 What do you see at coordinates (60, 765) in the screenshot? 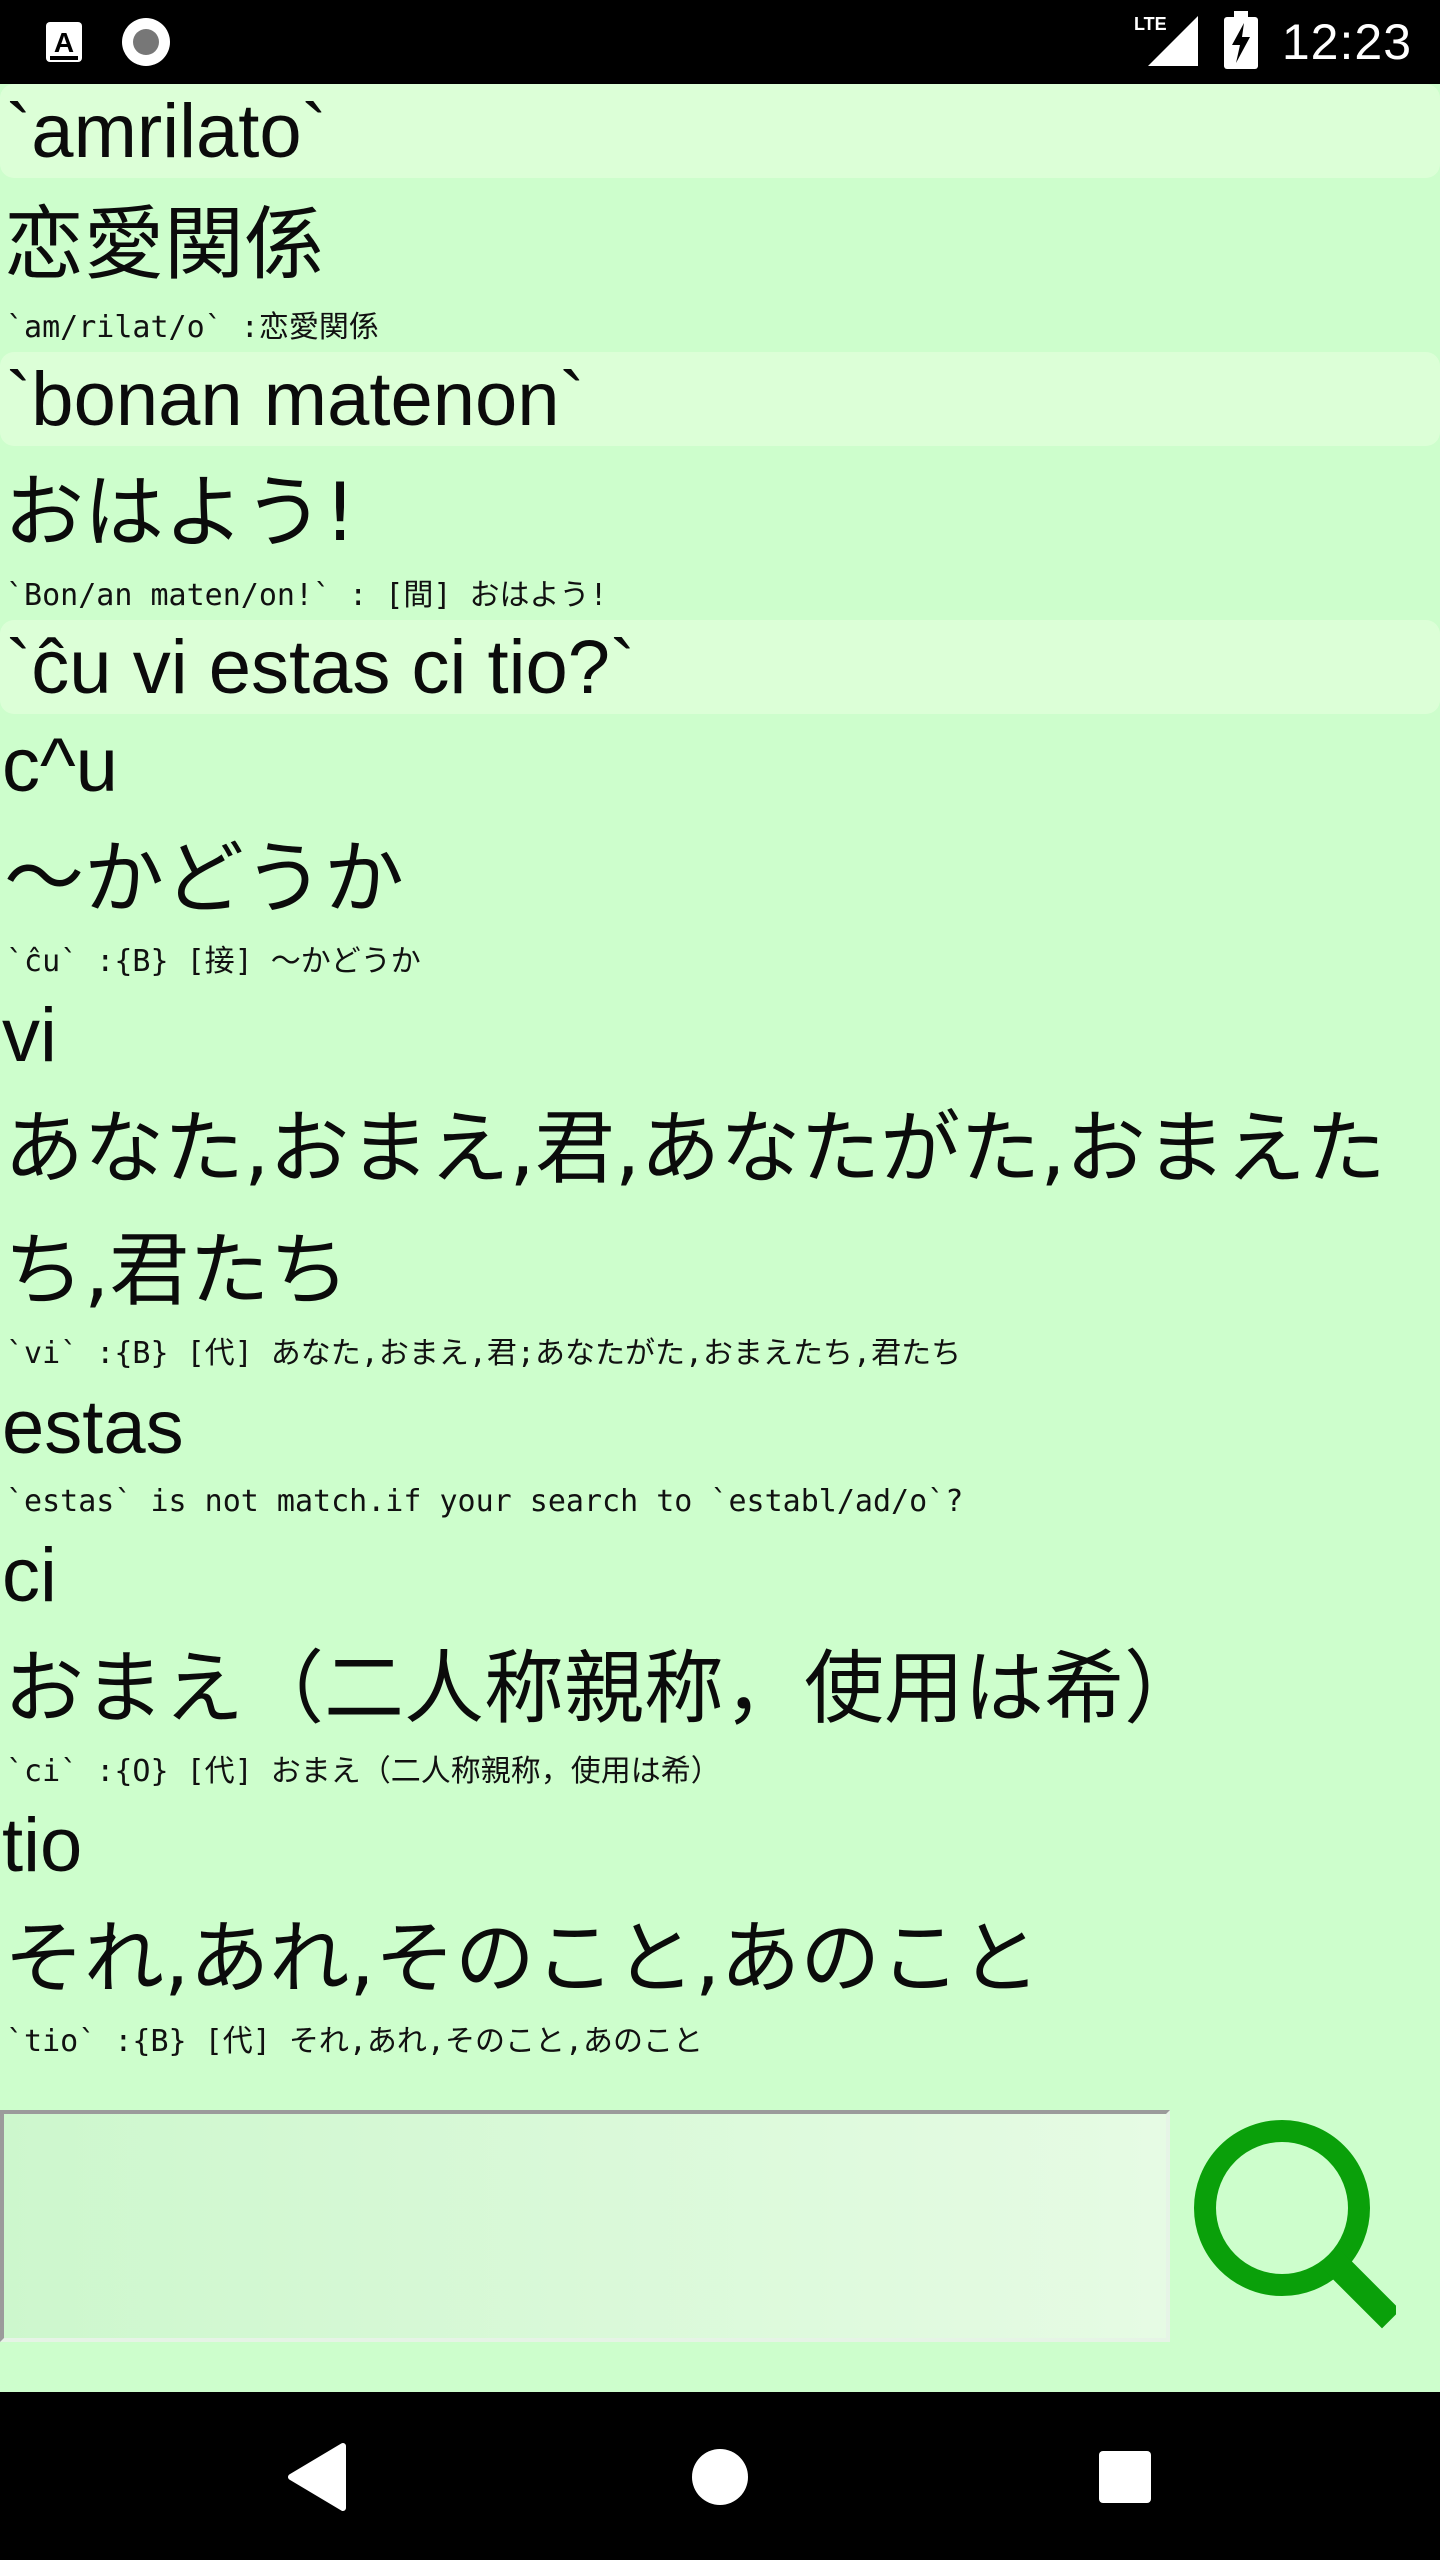
I see `word: c^u` at bounding box center [60, 765].